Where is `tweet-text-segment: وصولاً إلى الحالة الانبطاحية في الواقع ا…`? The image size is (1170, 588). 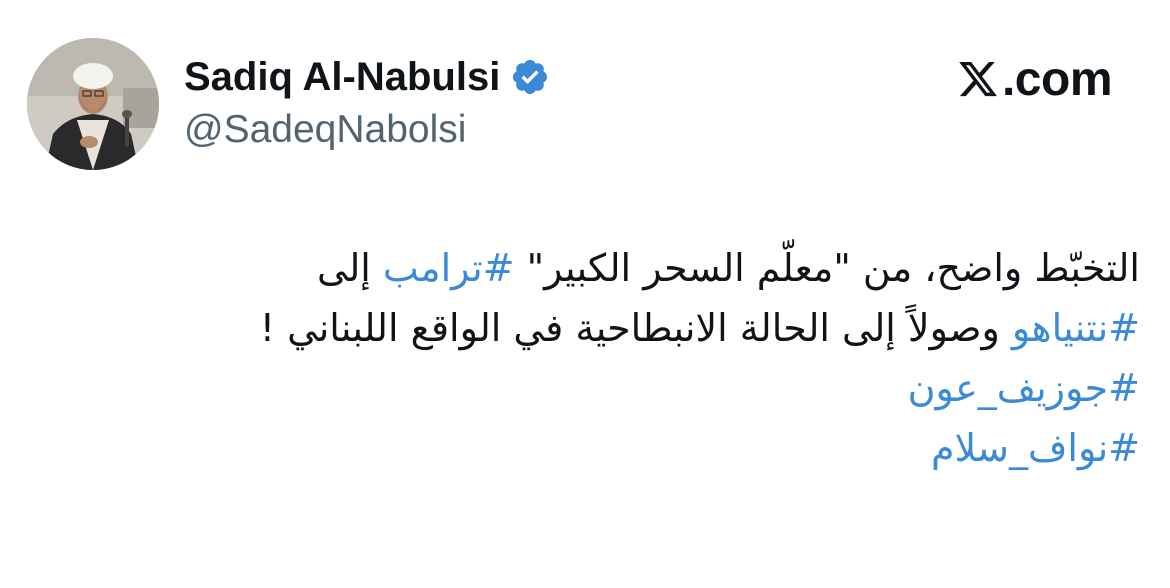 tweet-text-segment: وصولاً إلى الحالة الانبطاحية في الواقع ا… is located at coordinates (635, 328).